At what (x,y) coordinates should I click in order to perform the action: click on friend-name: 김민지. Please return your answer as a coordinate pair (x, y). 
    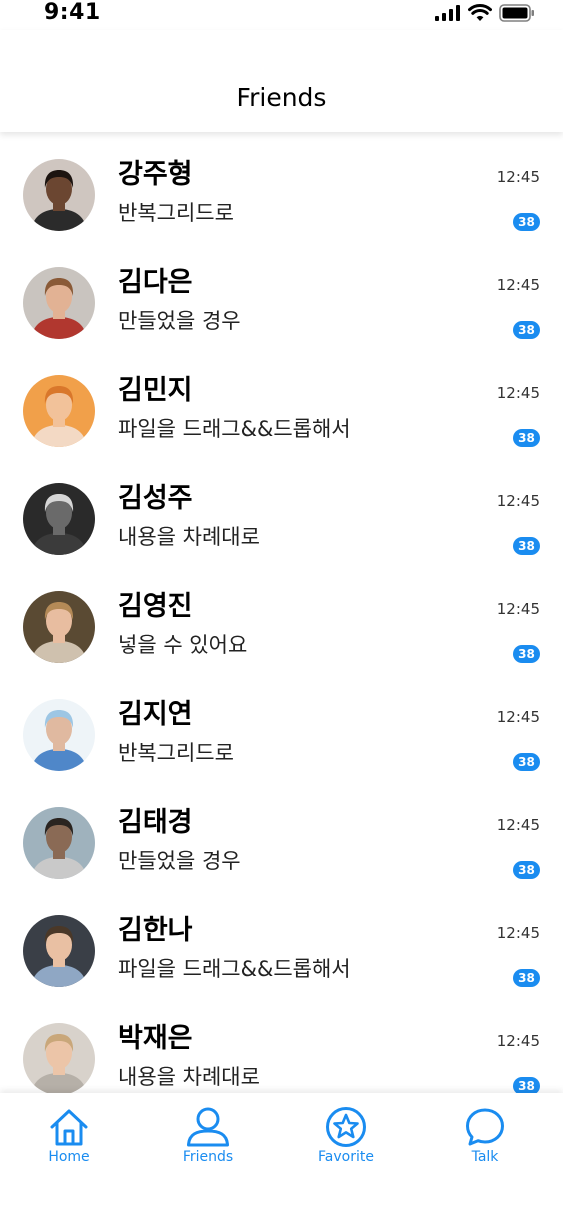
    Looking at the image, I should click on (155, 390).